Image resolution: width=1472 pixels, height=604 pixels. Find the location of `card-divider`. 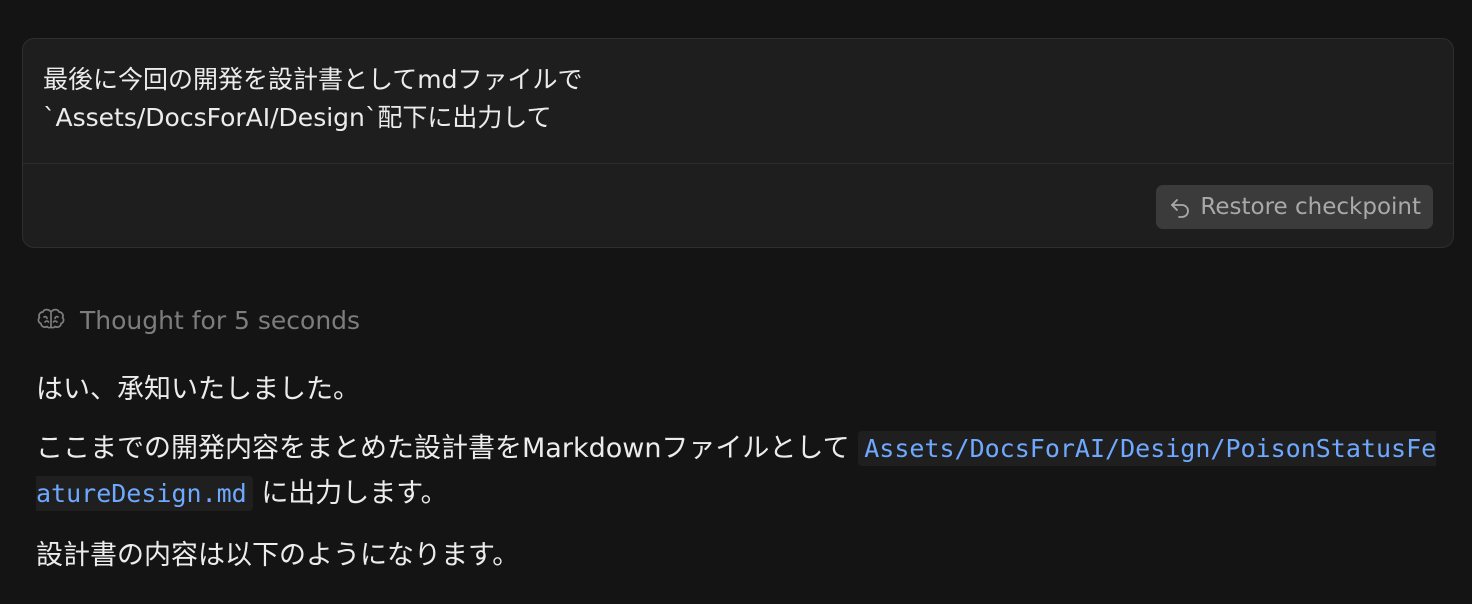

card-divider is located at coordinates (738, 163).